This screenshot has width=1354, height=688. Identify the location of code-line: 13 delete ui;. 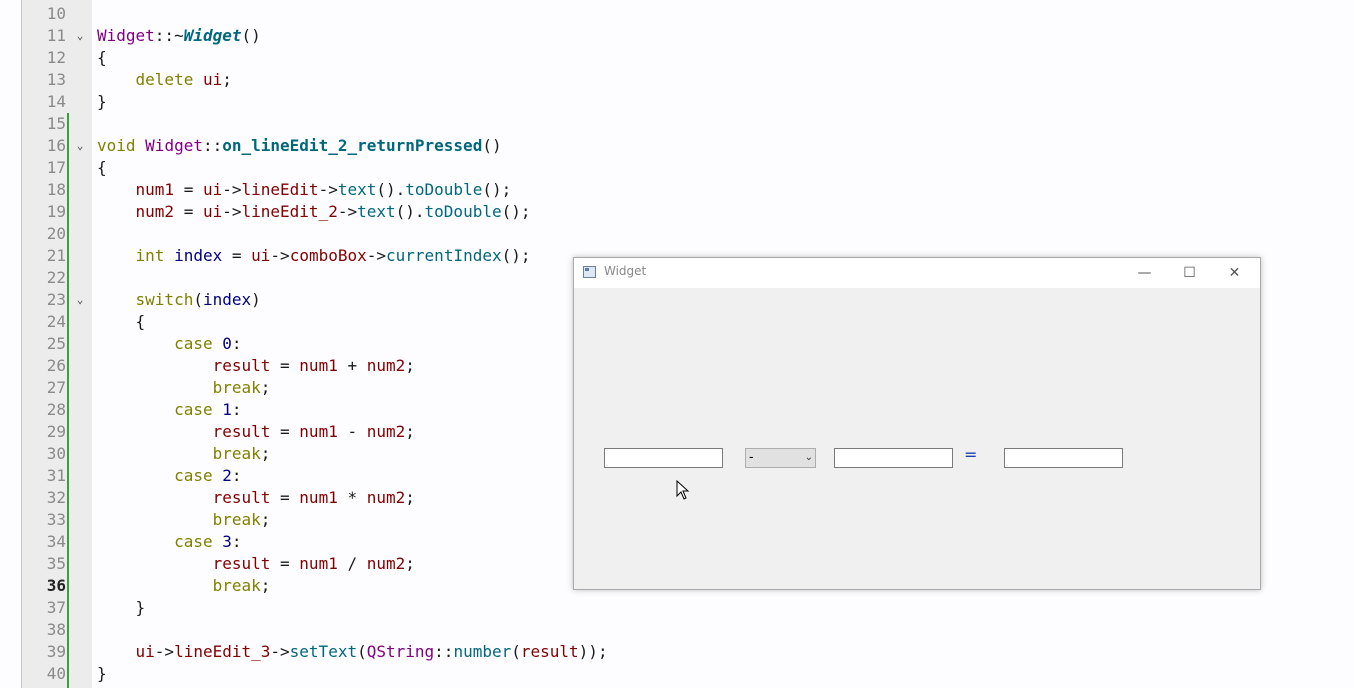
(677, 80).